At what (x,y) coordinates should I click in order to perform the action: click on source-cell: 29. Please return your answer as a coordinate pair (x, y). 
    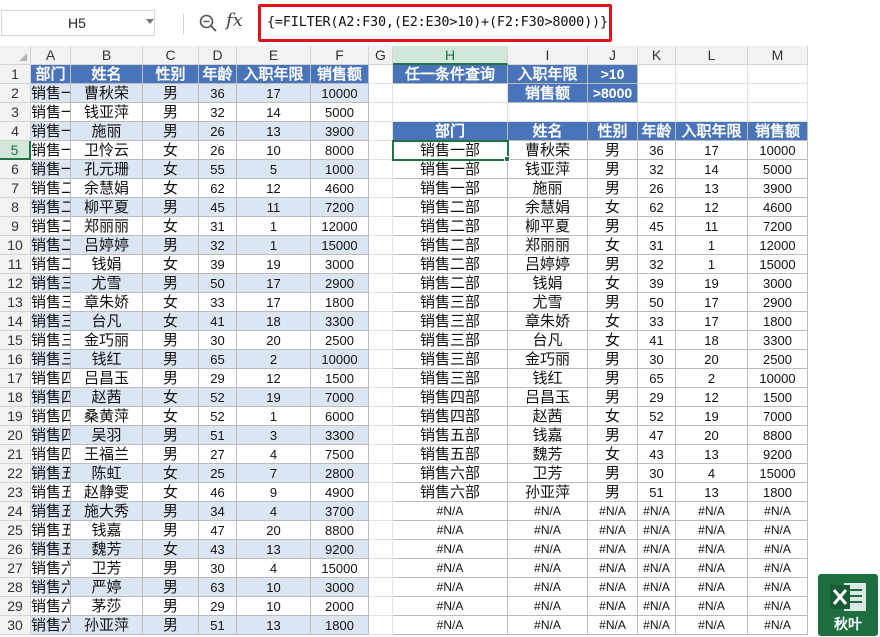
    Looking at the image, I should click on (218, 378).